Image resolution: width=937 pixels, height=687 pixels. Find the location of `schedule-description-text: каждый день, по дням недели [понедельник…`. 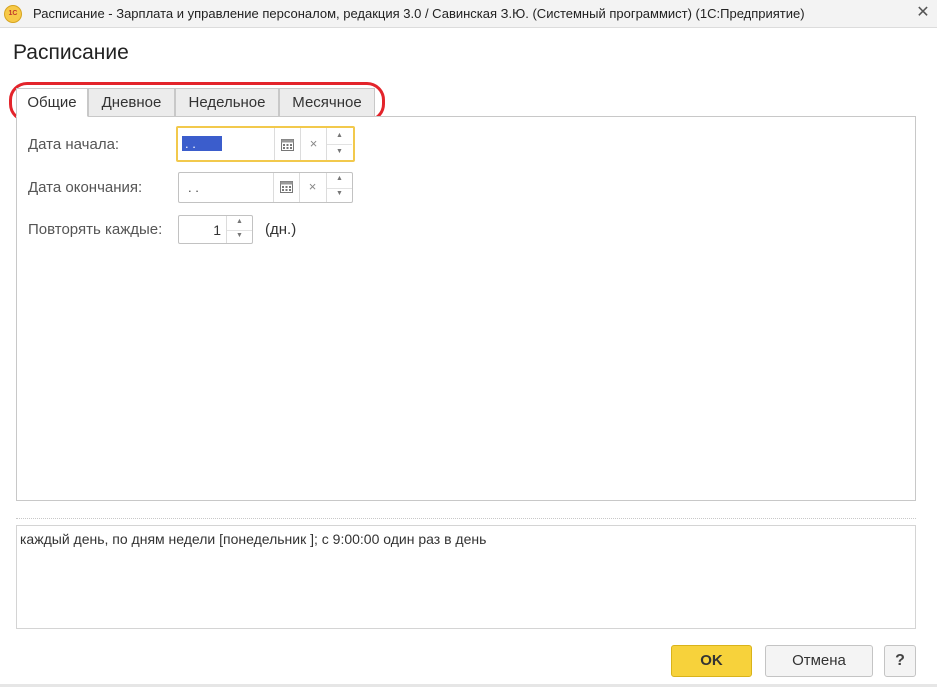

schedule-description-text: каждый день, по дням недели [понедельник… is located at coordinates (253, 539).